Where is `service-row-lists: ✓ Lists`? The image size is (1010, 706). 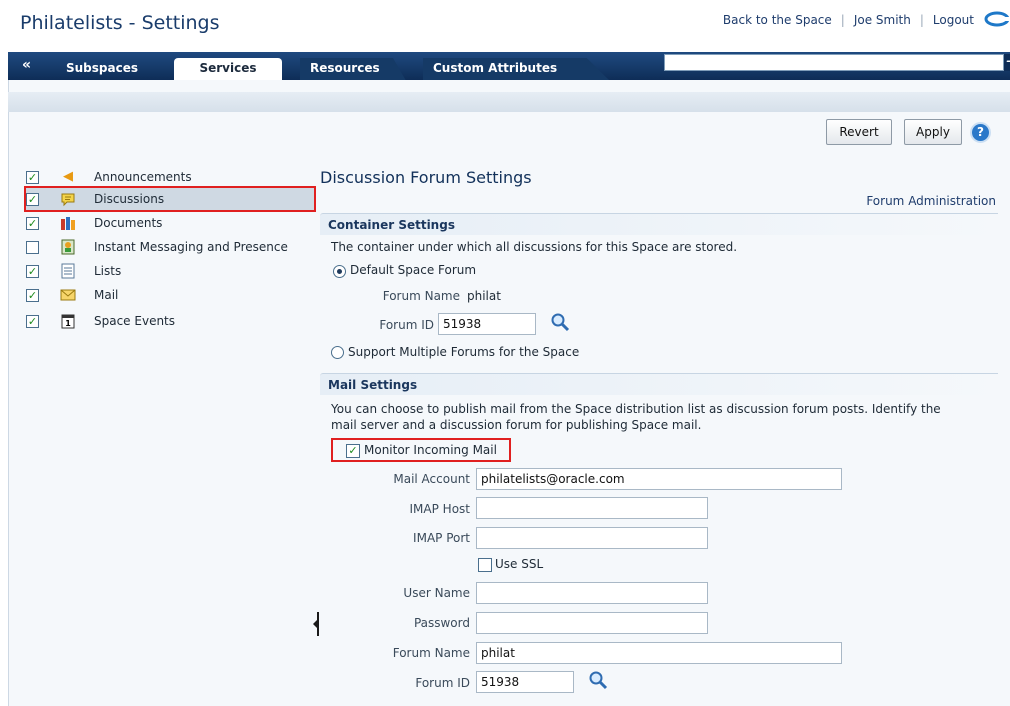
service-row-lists: ✓ Lists is located at coordinates (170, 271).